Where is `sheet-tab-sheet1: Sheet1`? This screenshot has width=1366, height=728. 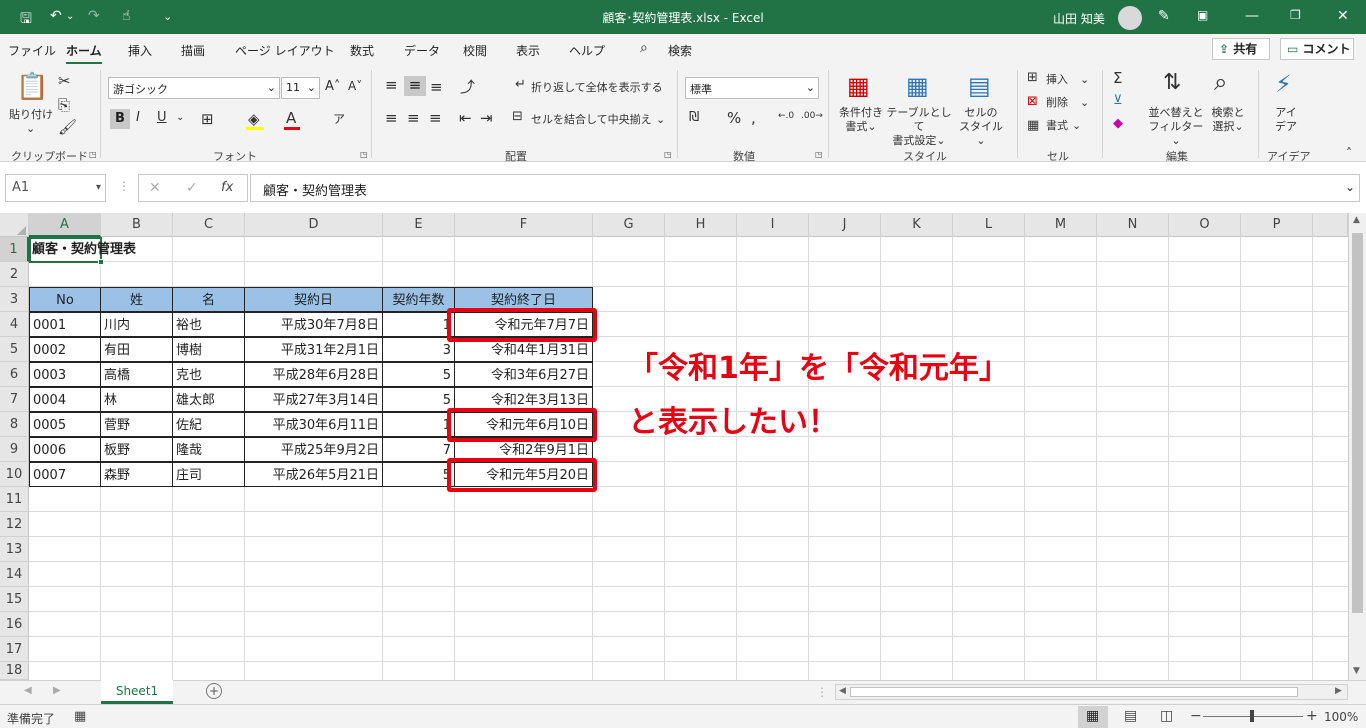
sheet-tab-sheet1: Sheet1 is located at coordinates (137, 692).